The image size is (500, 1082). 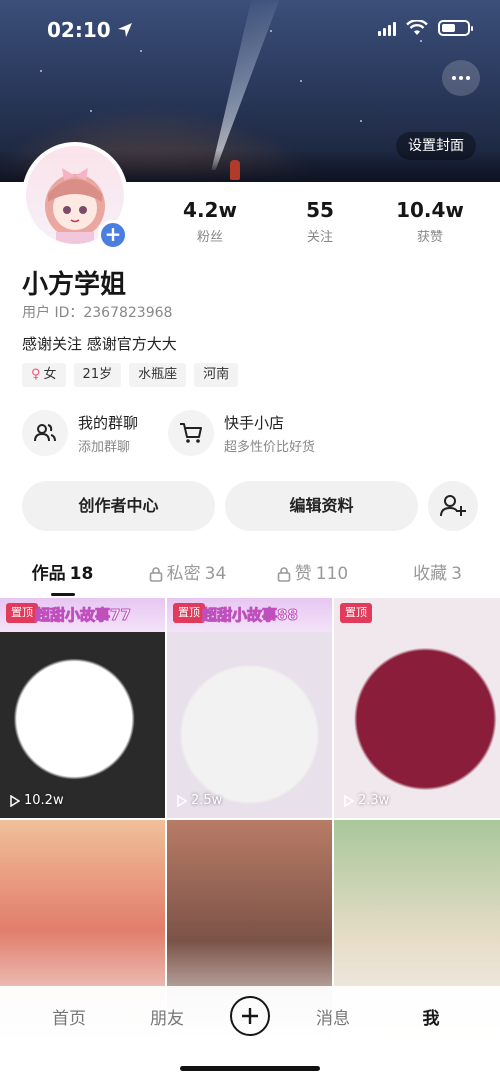 I want to click on video-thumbnail: 置顶 2.3w, so click(x=417, y=708).